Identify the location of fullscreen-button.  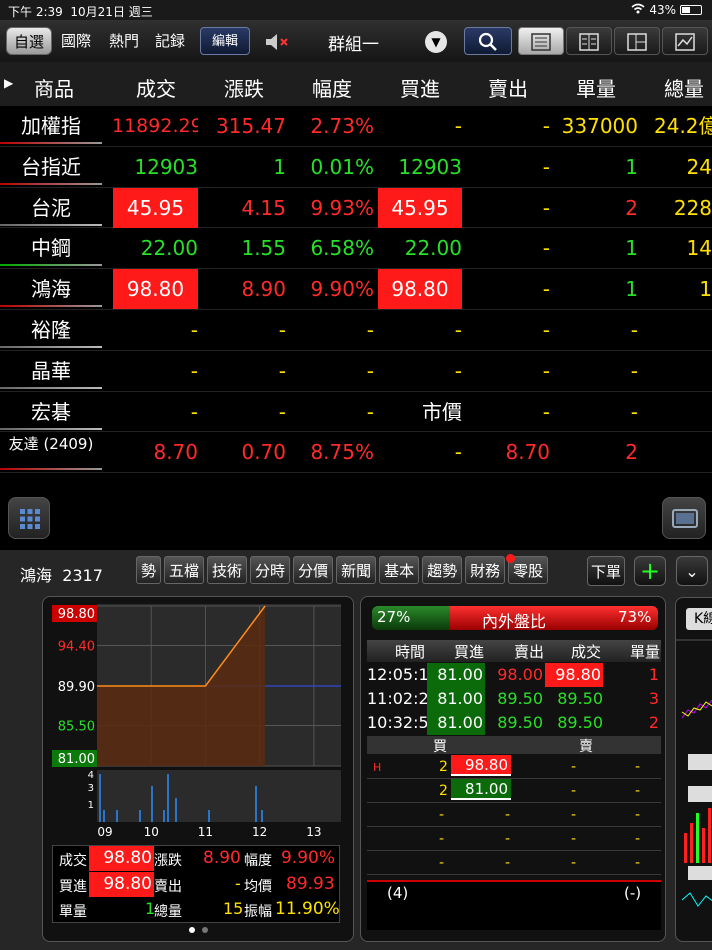
(684, 518).